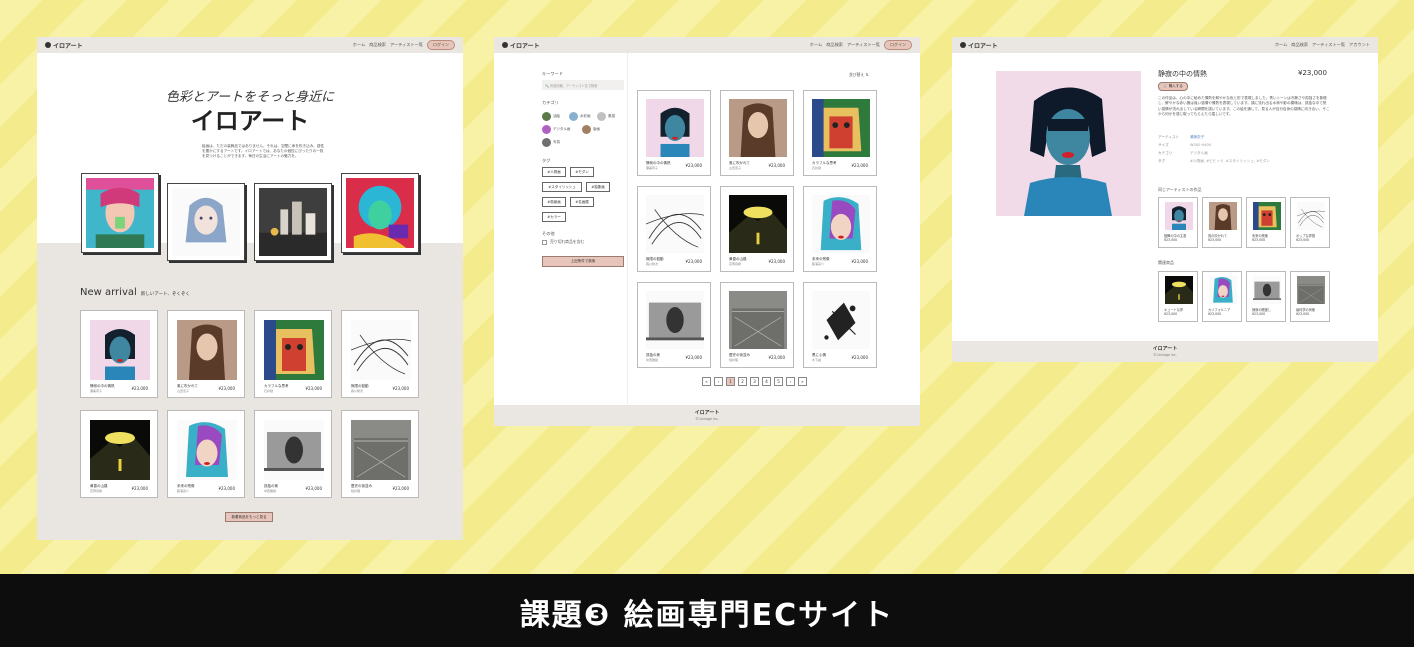  What do you see at coordinates (591, 129) in the screenshot?
I see `category-item: 版画` at bounding box center [591, 129].